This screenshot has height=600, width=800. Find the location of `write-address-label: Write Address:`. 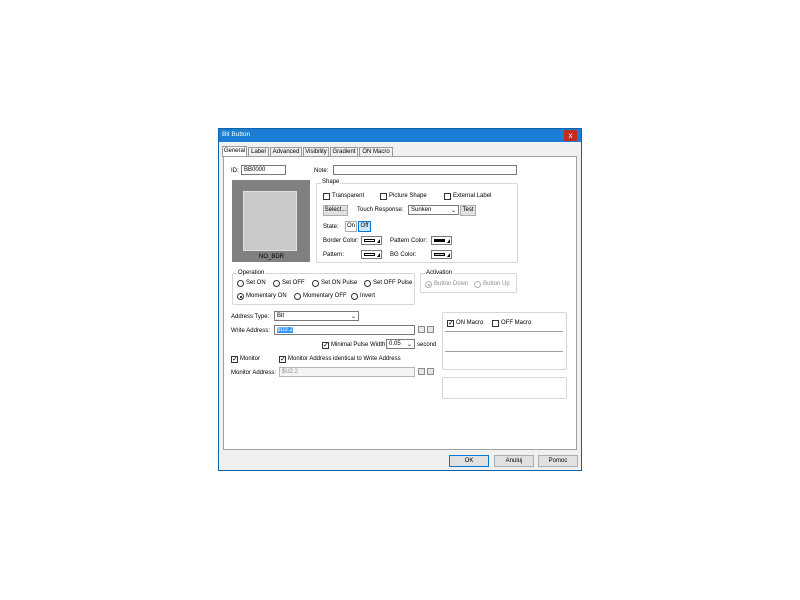

write-address-label: Write Address: is located at coordinates (250, 331).